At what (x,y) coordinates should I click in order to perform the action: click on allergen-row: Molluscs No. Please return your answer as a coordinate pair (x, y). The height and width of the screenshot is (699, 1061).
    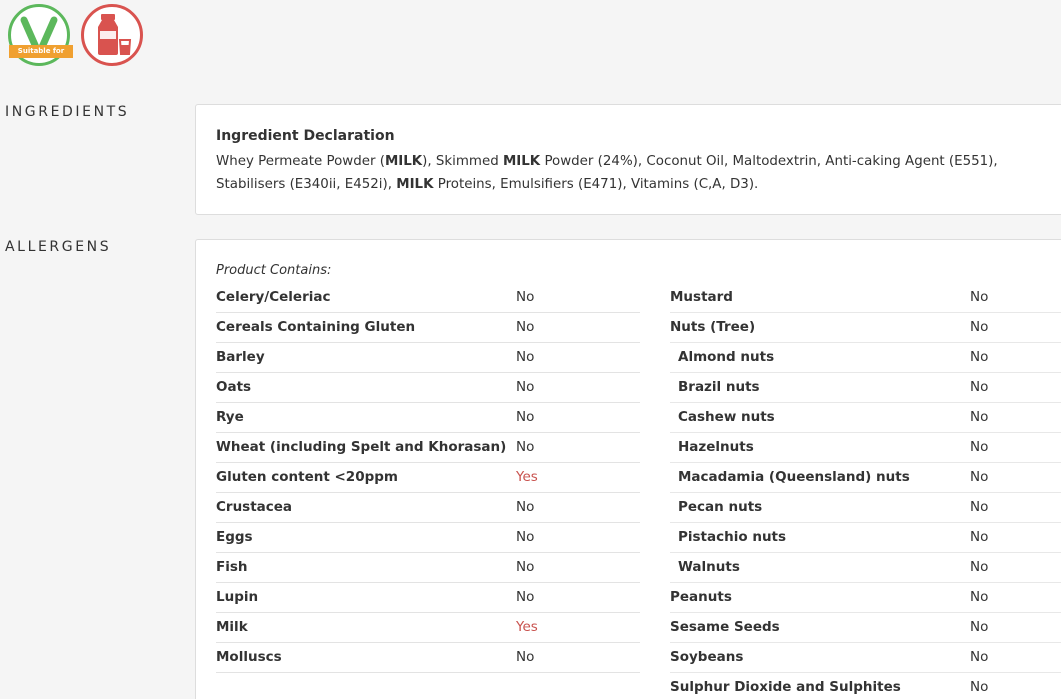
    Looking at the image, I should click on (428, 658).